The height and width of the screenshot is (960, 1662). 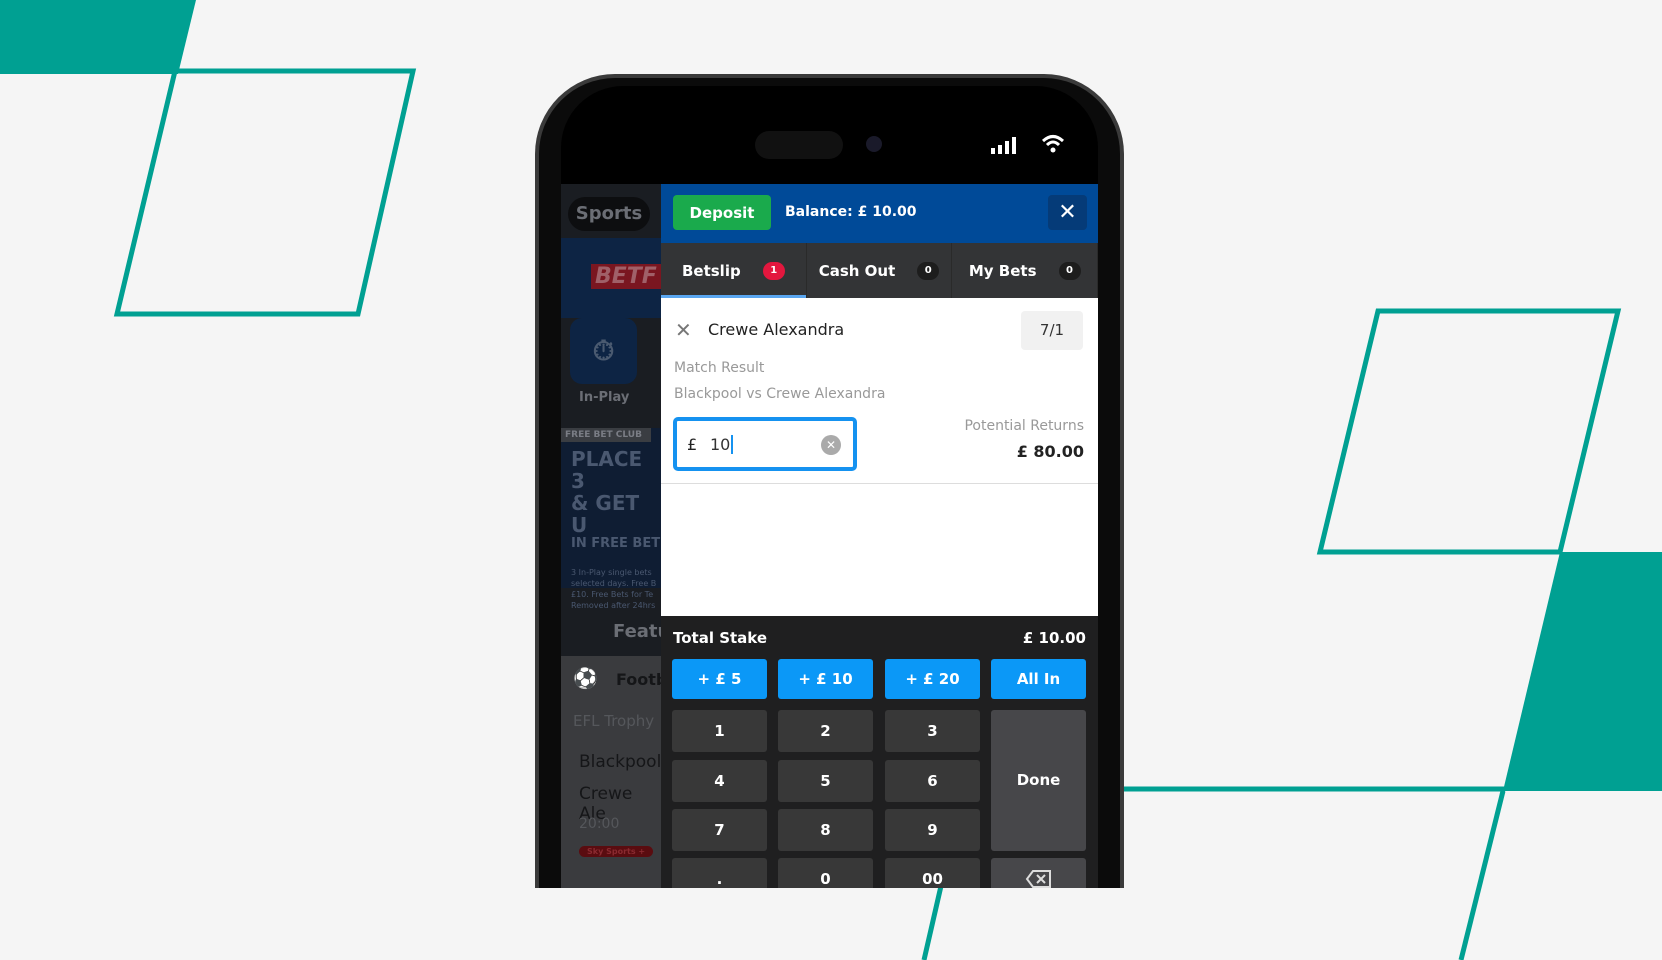 I want to click on promo-text: Removed after 24hrs, so click(x=613, y=605).